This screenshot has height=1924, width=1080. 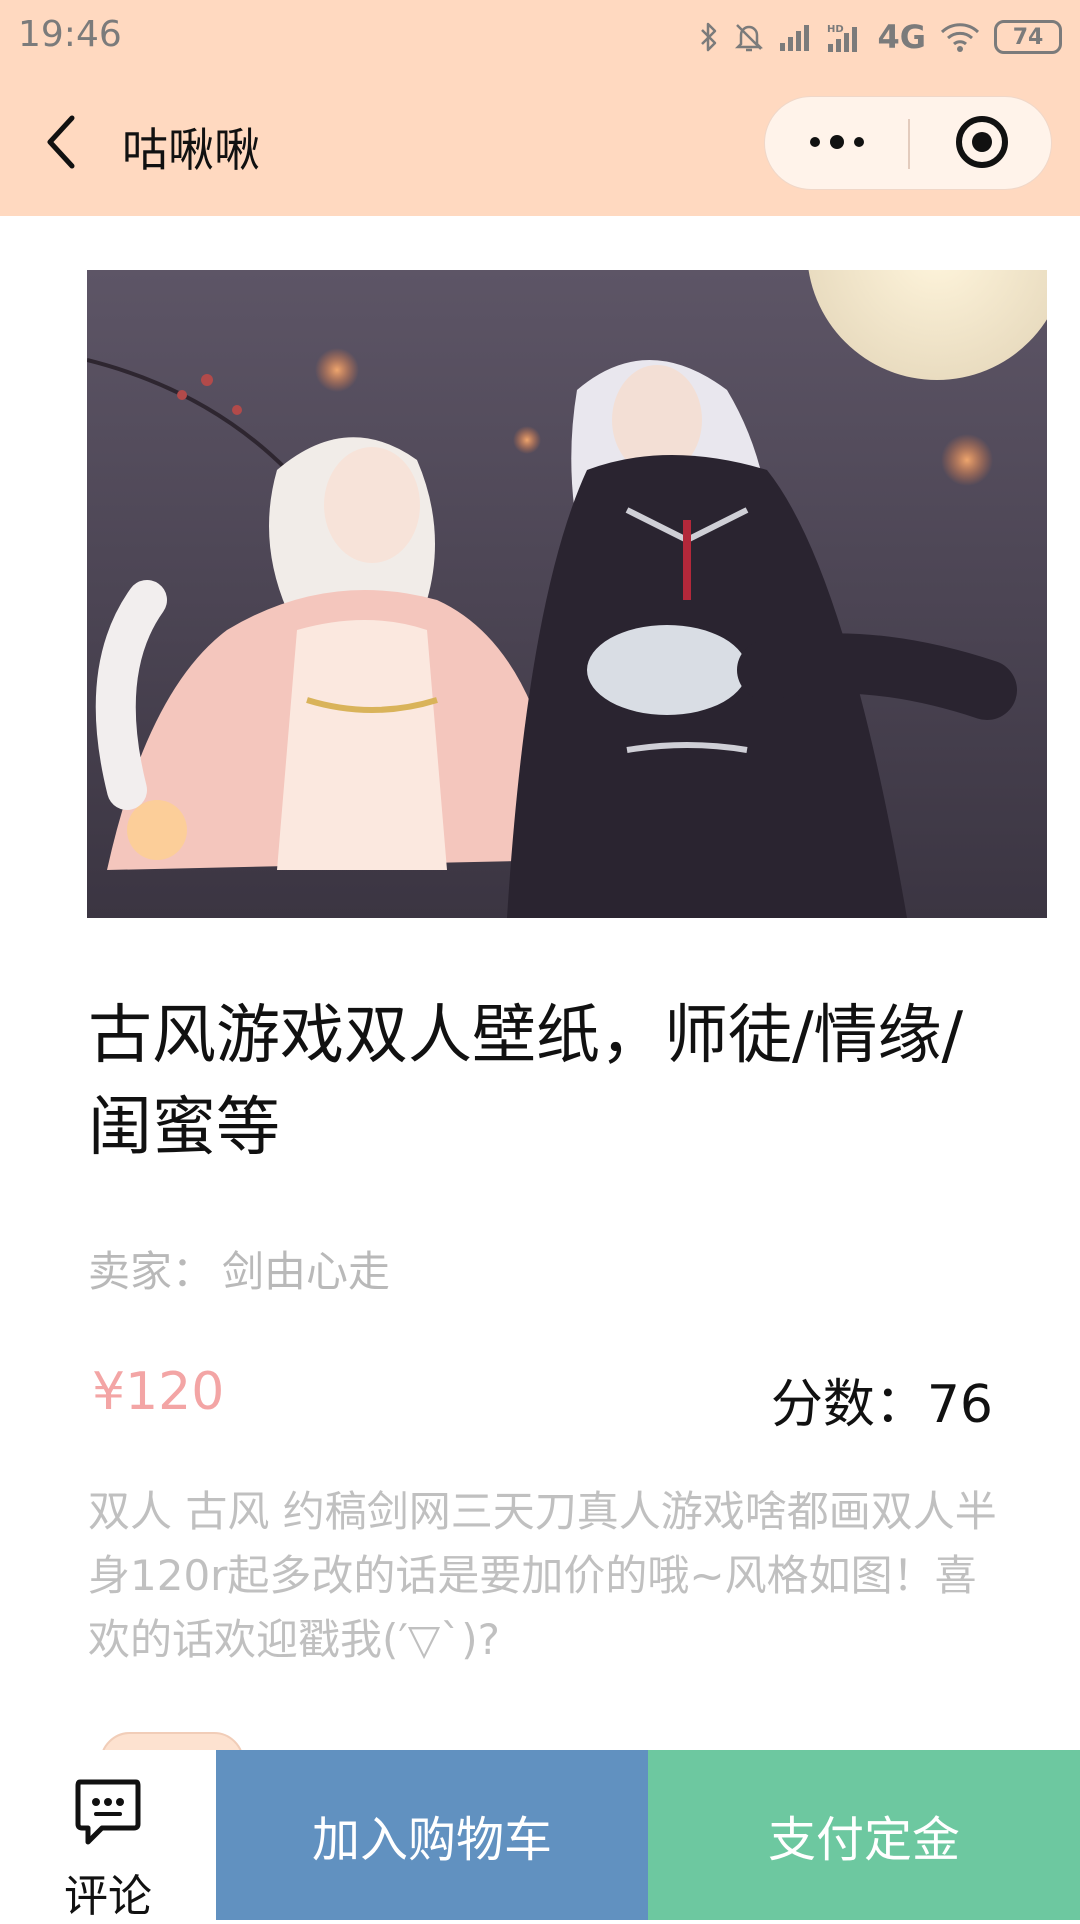 I want to click on bell-off-icon, so click(x=749, y=37).